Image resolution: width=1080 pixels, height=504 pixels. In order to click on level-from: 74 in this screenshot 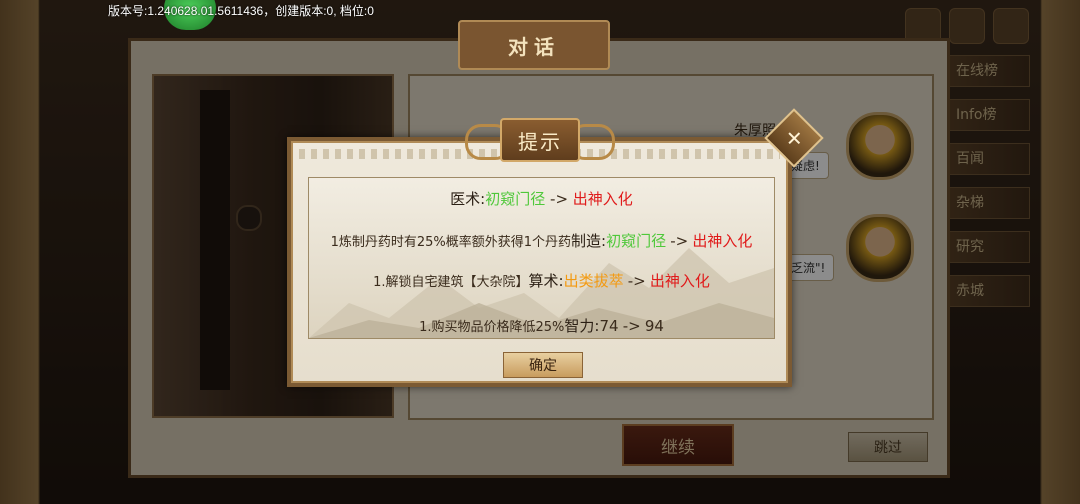, I will do `click(609, 326)`.